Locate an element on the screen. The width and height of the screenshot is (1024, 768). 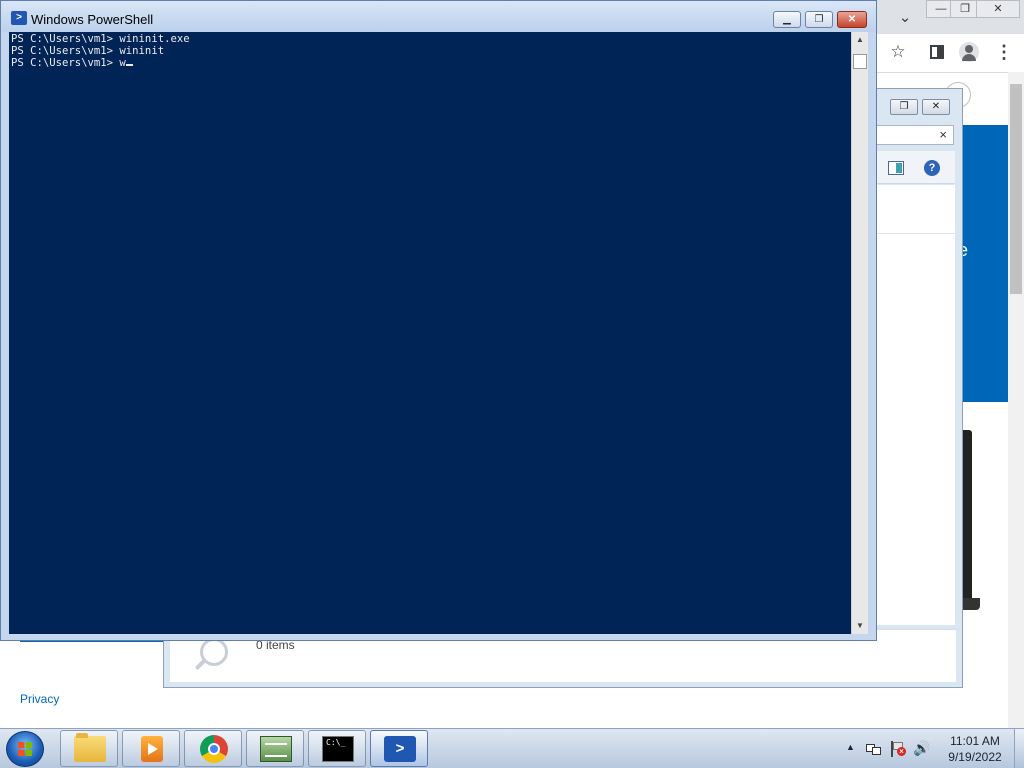
tray-expand-icon: ▲ is located at coordinates (850, 747).